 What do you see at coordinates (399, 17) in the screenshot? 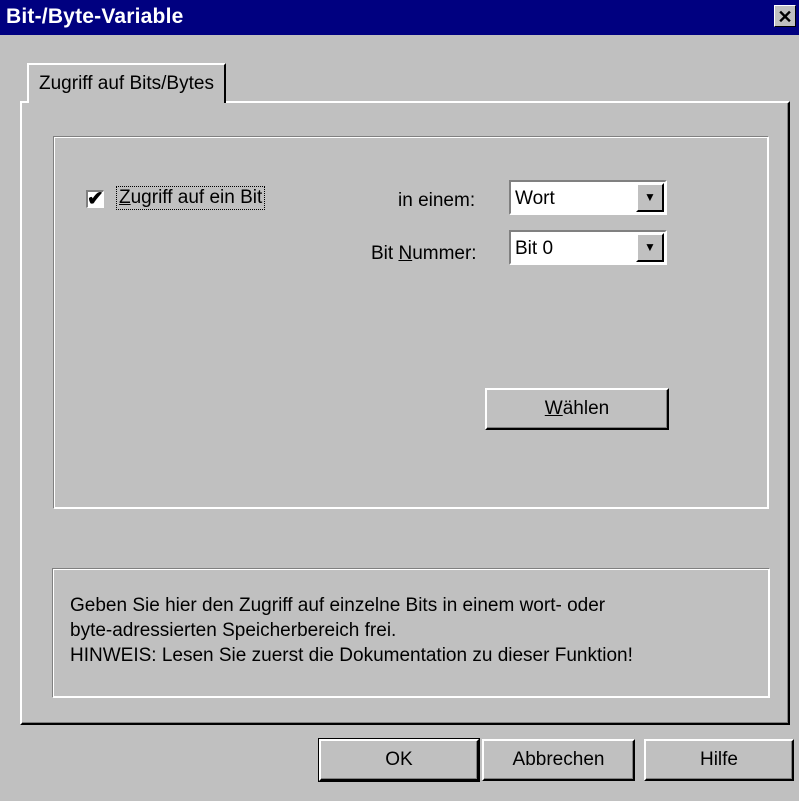
I see `title-bar: Bit-/Byte-Variable ✕` at bounding box center [399, 17].